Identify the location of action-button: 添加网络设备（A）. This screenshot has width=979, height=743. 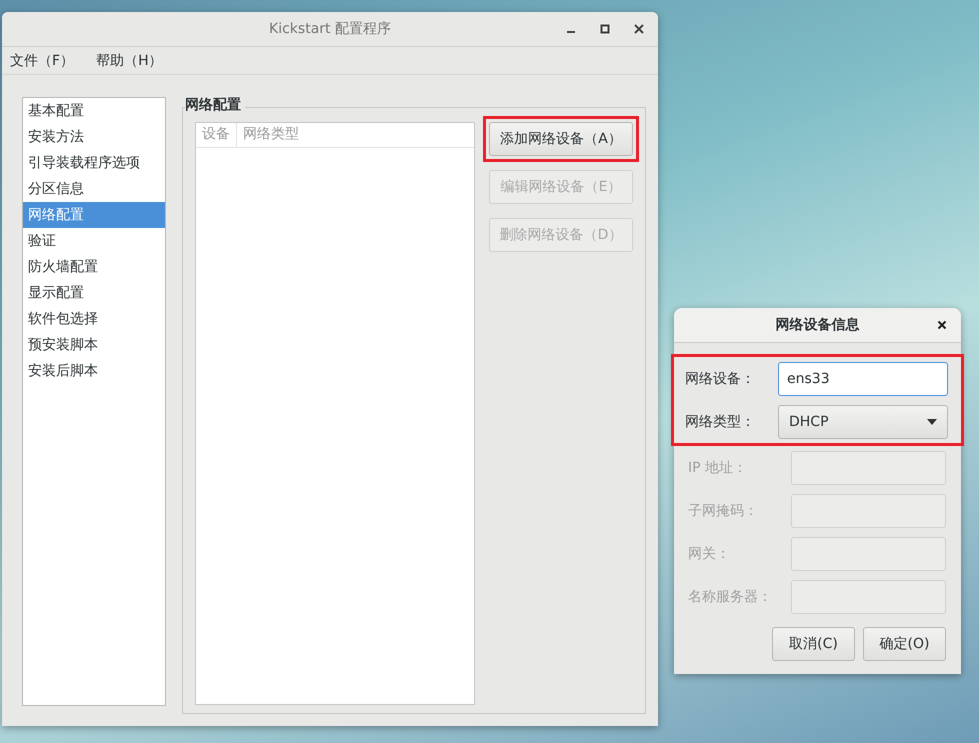
(561, 139).